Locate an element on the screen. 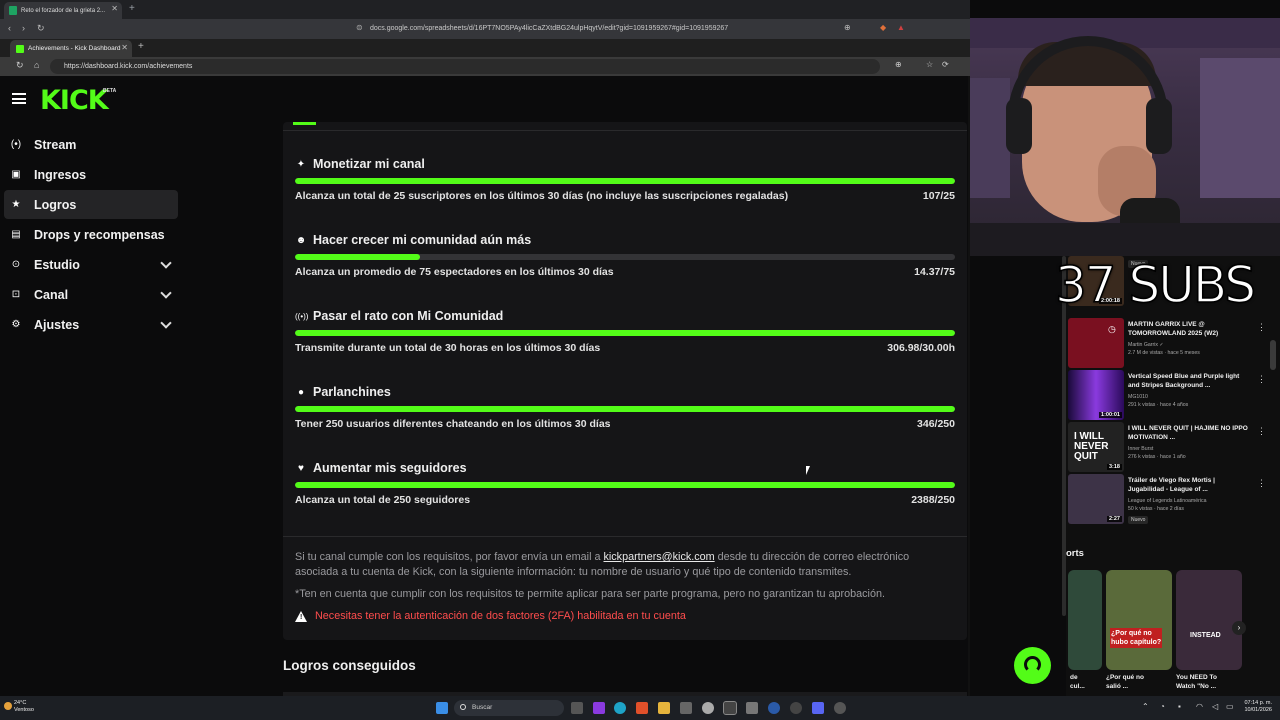  video-thumbnail: I WILL NEVER QUIT 3:18 is located at coordinates (1096, 447).